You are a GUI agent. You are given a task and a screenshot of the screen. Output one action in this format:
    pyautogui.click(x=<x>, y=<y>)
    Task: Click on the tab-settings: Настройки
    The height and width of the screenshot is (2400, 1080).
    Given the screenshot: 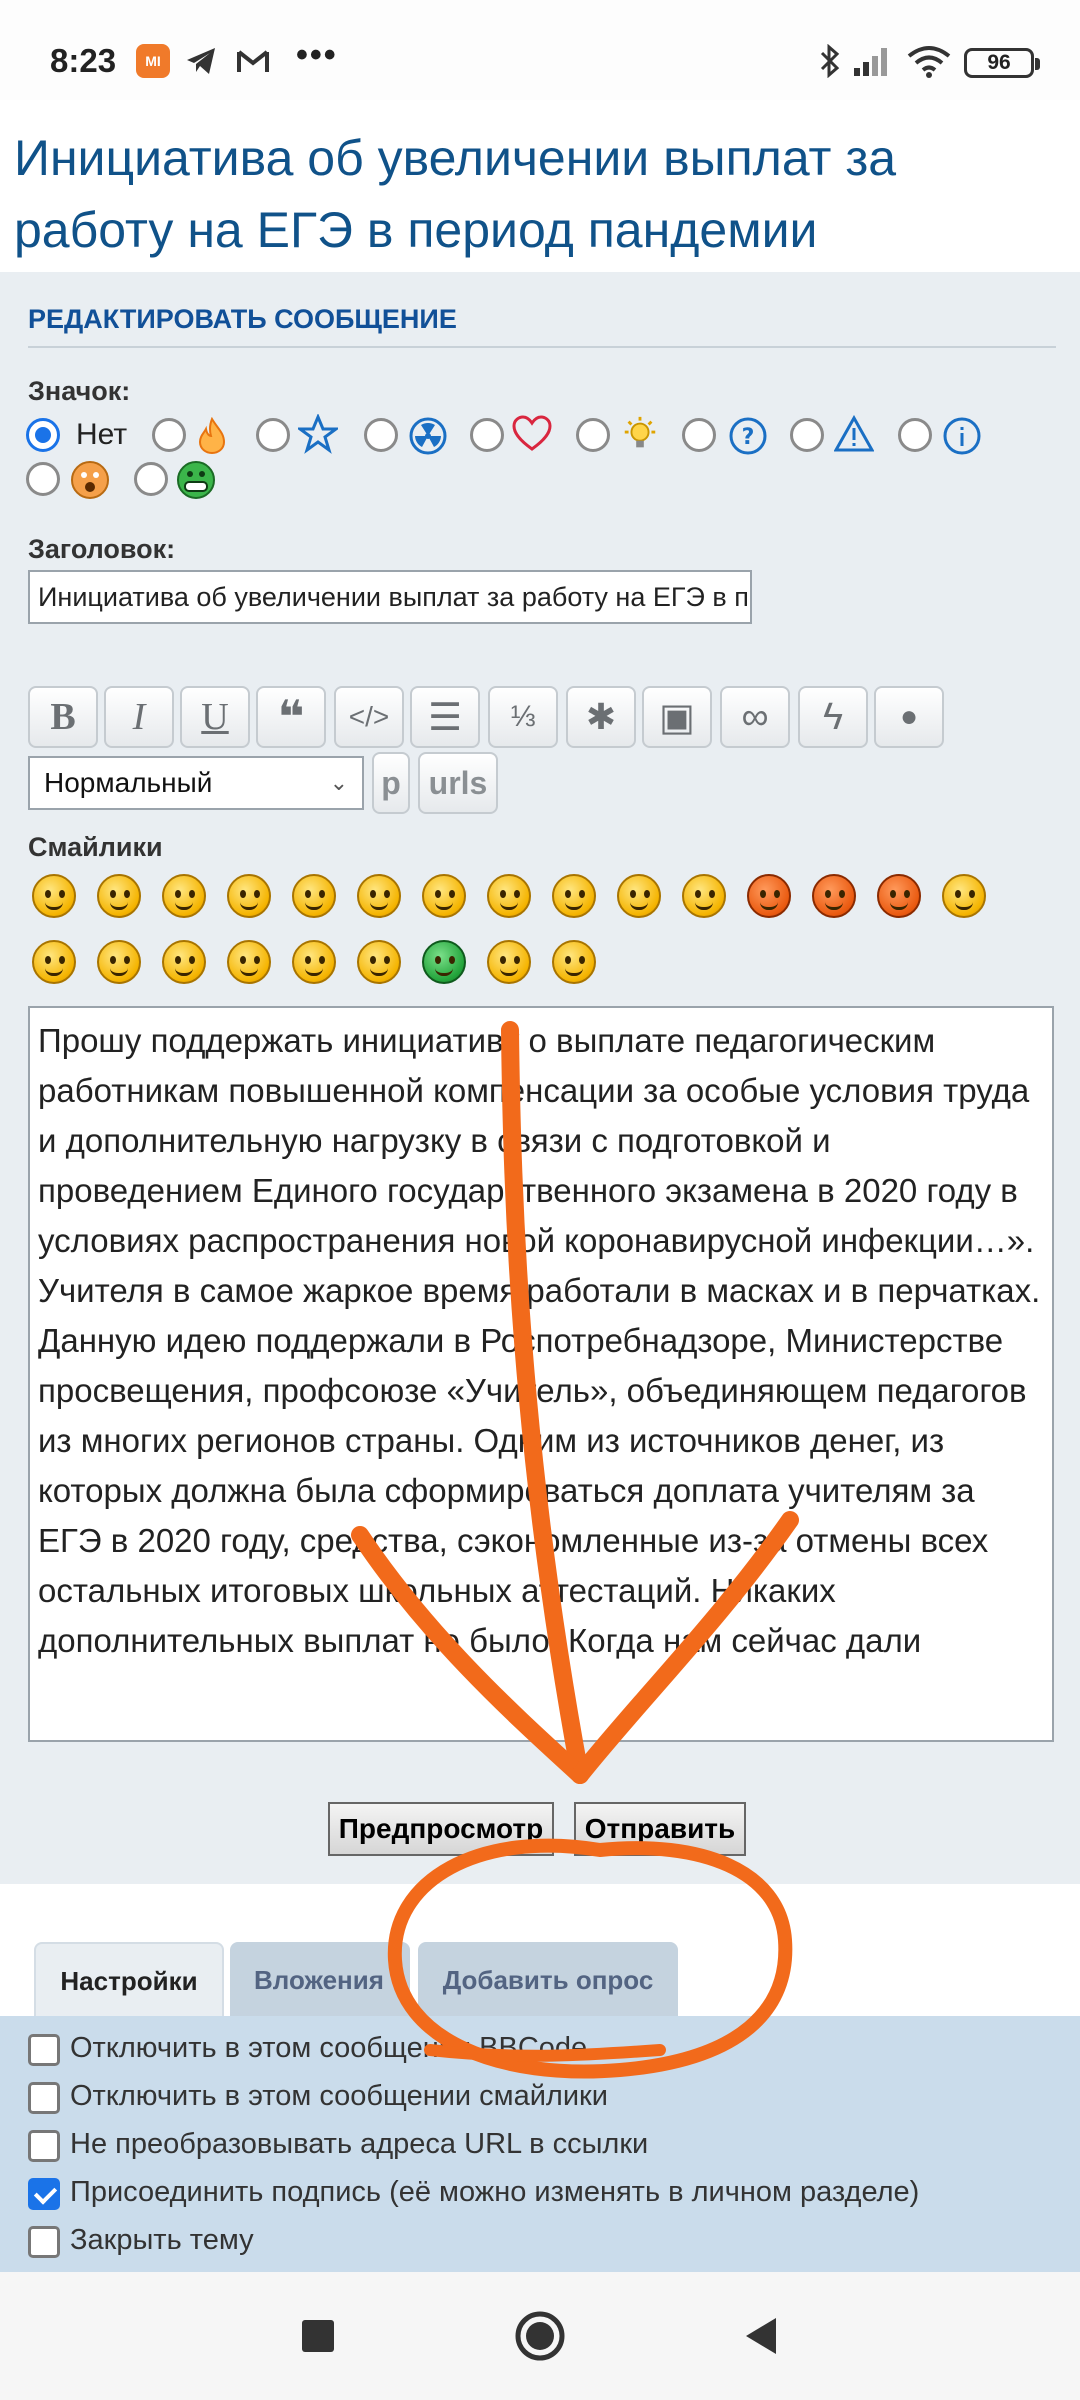 What is the action you would take?
    pyautogui.click(x=129, y=1980)
    